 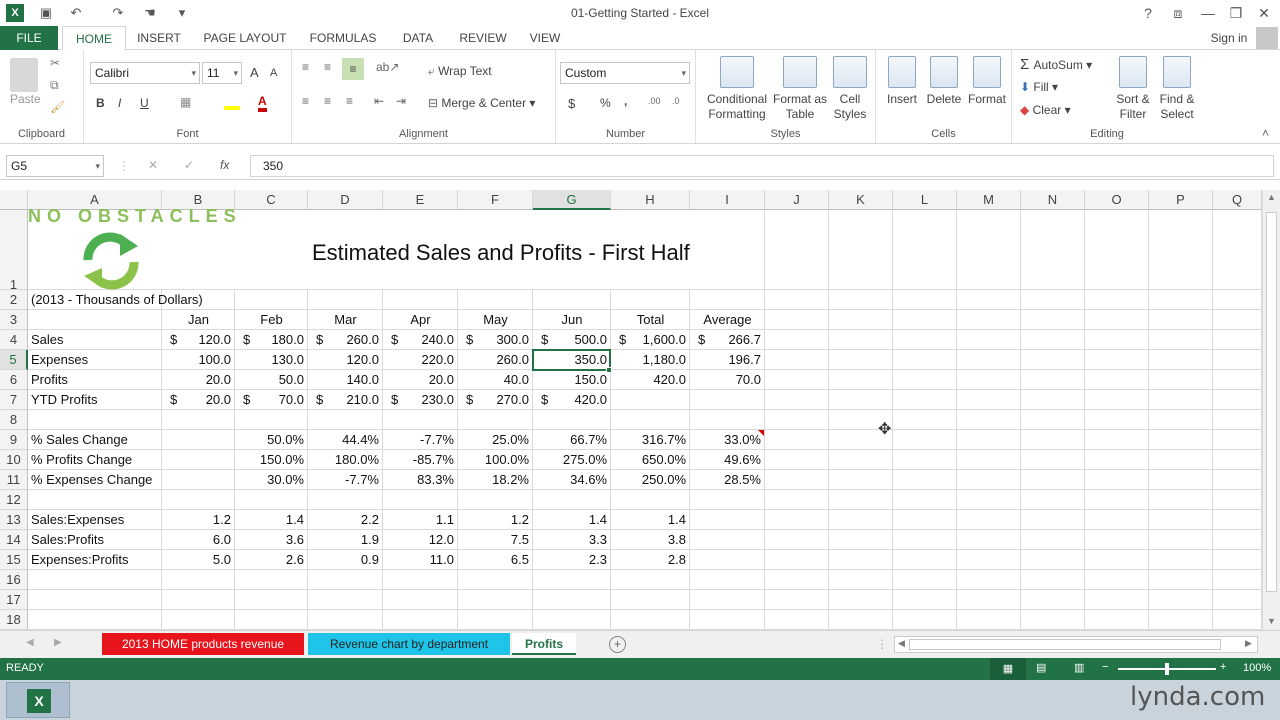 What do you see at coordinates (650, 540) in the screenshot?
I see `value-cell: 3.8` at bounding box center [650, 540].